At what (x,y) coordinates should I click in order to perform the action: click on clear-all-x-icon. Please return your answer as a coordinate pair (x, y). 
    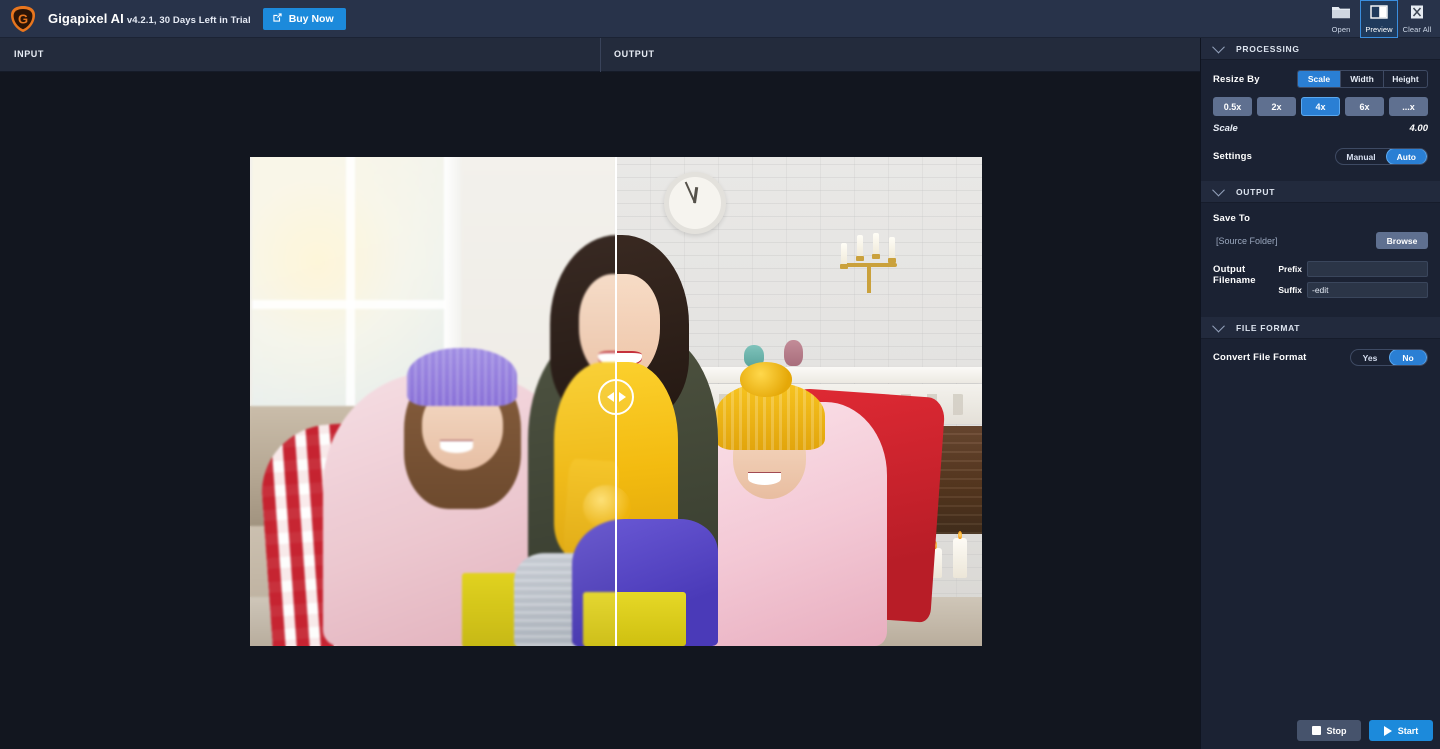
    Looking at the image, I should click on (1417, 13).